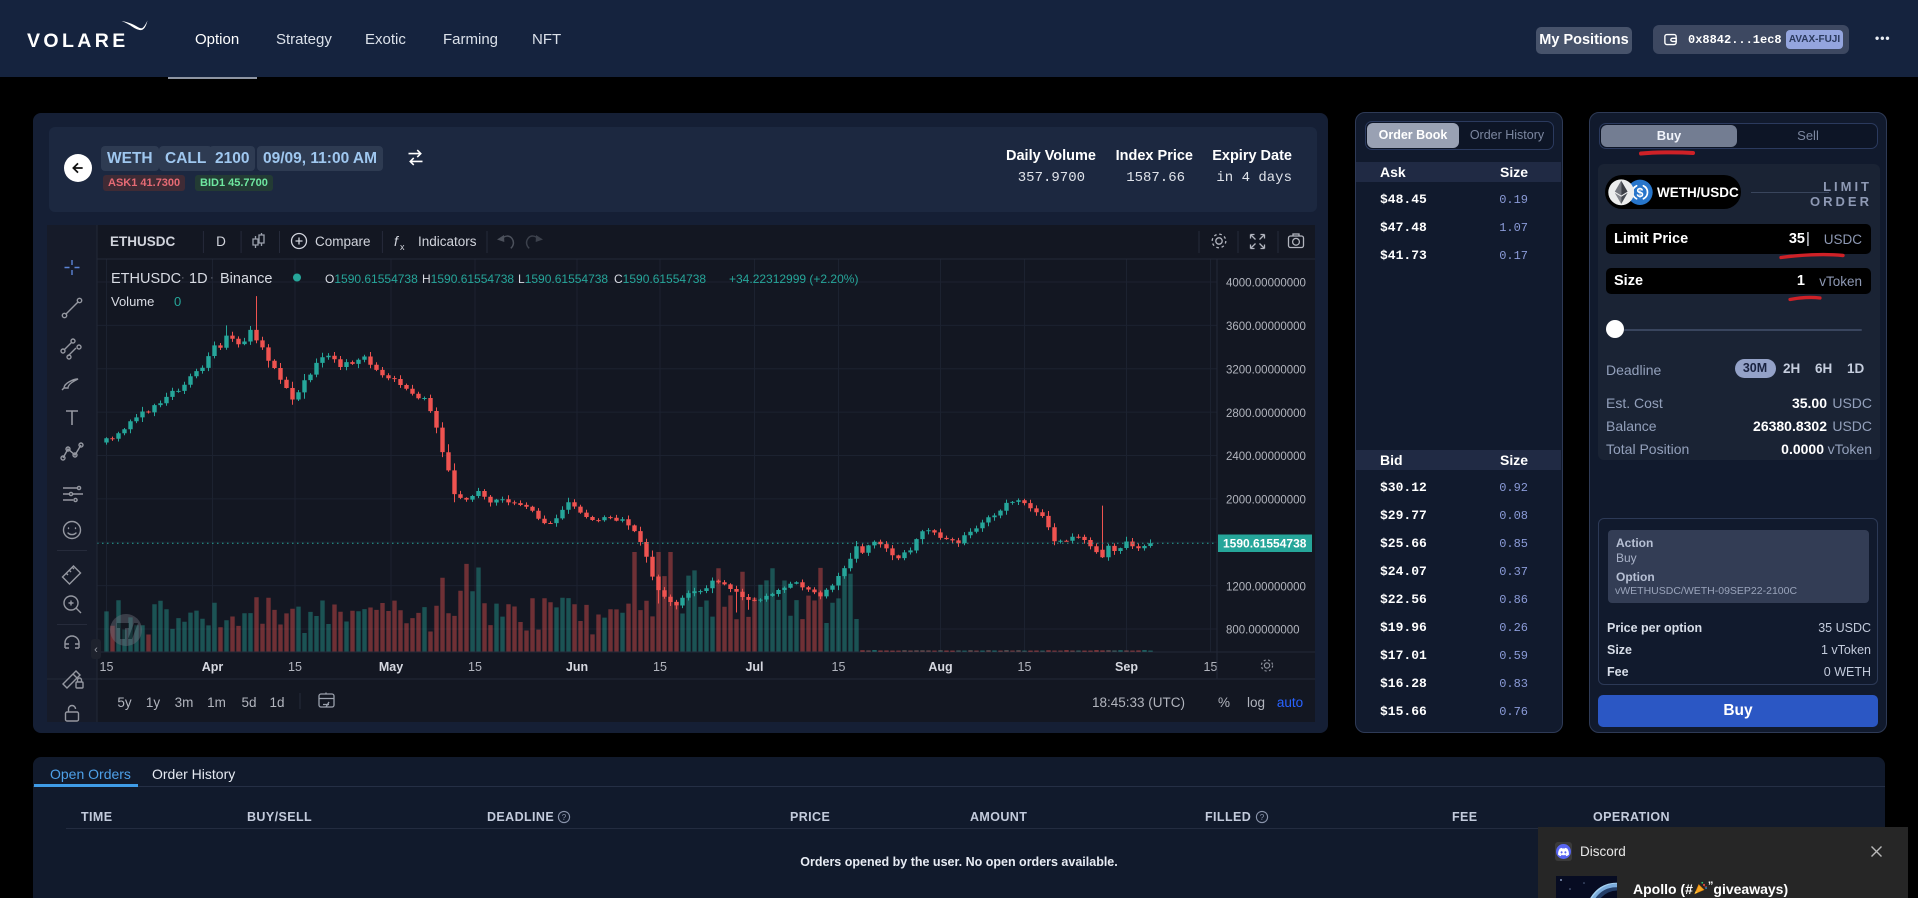  What do you see at coordinates (1266, 284) in the screenshot?
I see `svg-text: 4000.00000000` at bounding box center [1266, 284].